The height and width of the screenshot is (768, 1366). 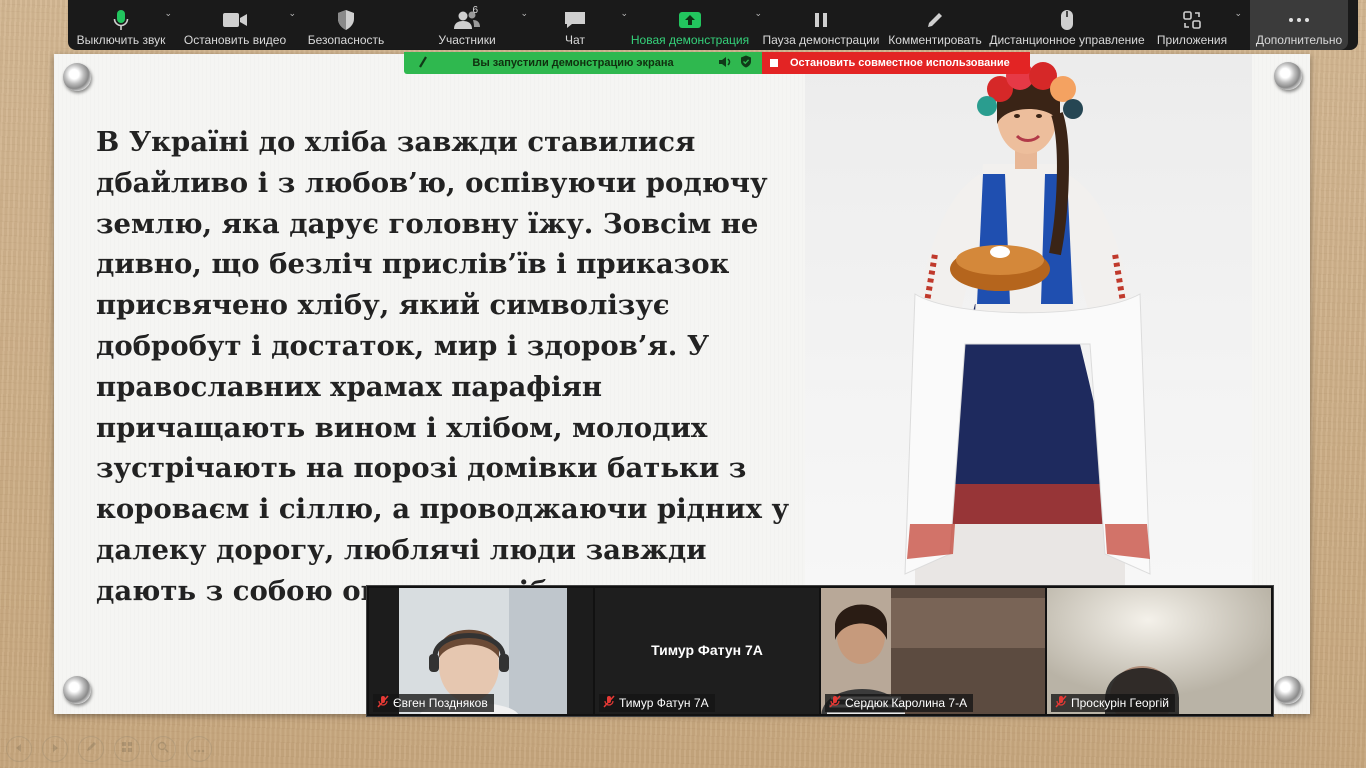 I want to click on next-slide-button, so click(x=55, y=749).